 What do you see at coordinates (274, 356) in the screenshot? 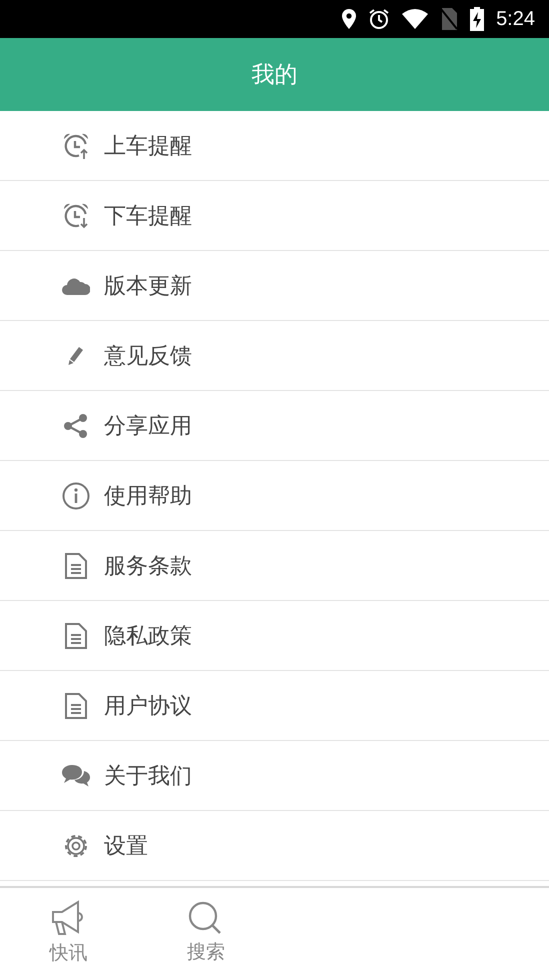
I see `menu-item: 意见反馈` at bounding box center [274, 356].